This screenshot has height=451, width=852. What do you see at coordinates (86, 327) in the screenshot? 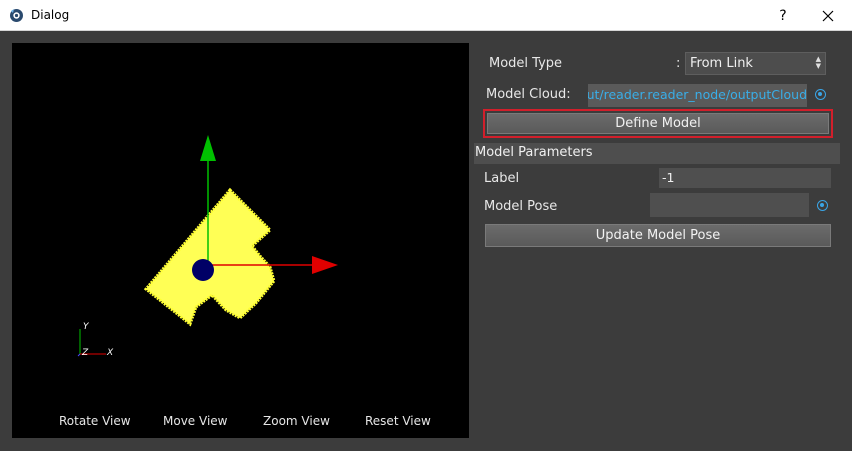
I see `axis-label-y: Y` at bounding box center [86, 327].